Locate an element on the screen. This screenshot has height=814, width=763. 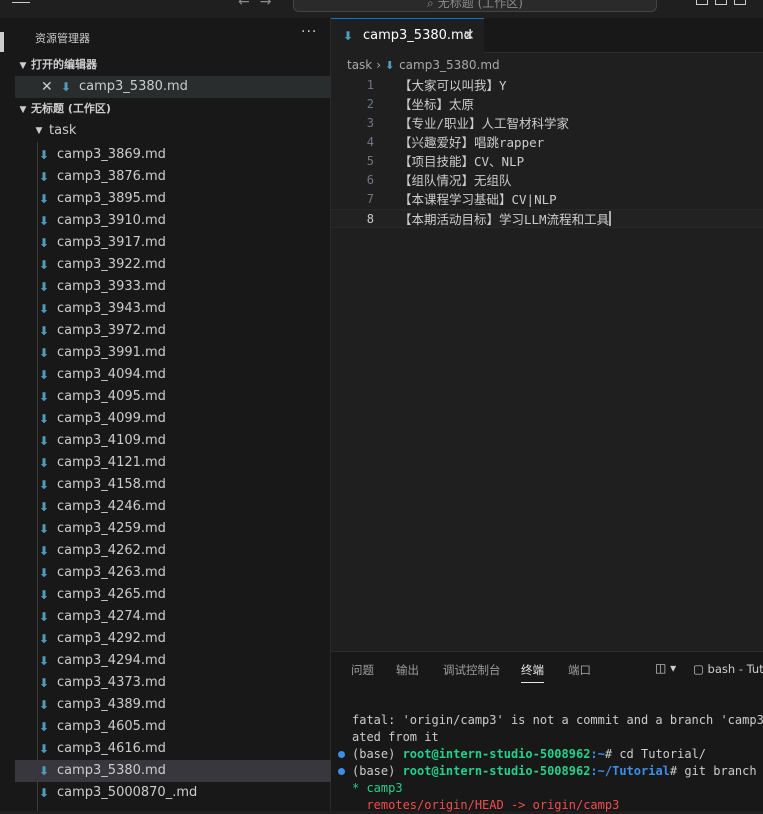
command-center-label: 无标题 (工作区) is located at coordinates (480, 5).